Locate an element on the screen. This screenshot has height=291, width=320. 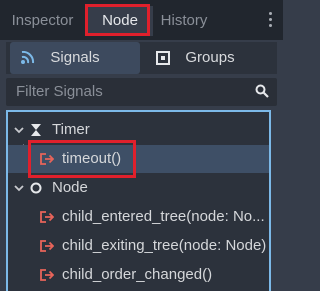
signal-label: child_order_changed() is located at coordinates (137, 274).